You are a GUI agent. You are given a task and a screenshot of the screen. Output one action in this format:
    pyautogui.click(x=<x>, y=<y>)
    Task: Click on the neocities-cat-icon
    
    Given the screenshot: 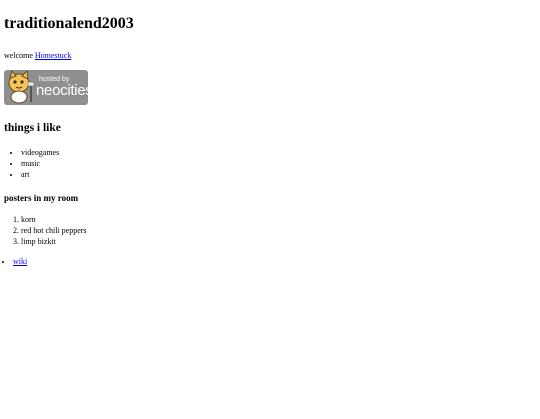 What is the action you would take?
    pyautogui.click(x=21, y=86)
    